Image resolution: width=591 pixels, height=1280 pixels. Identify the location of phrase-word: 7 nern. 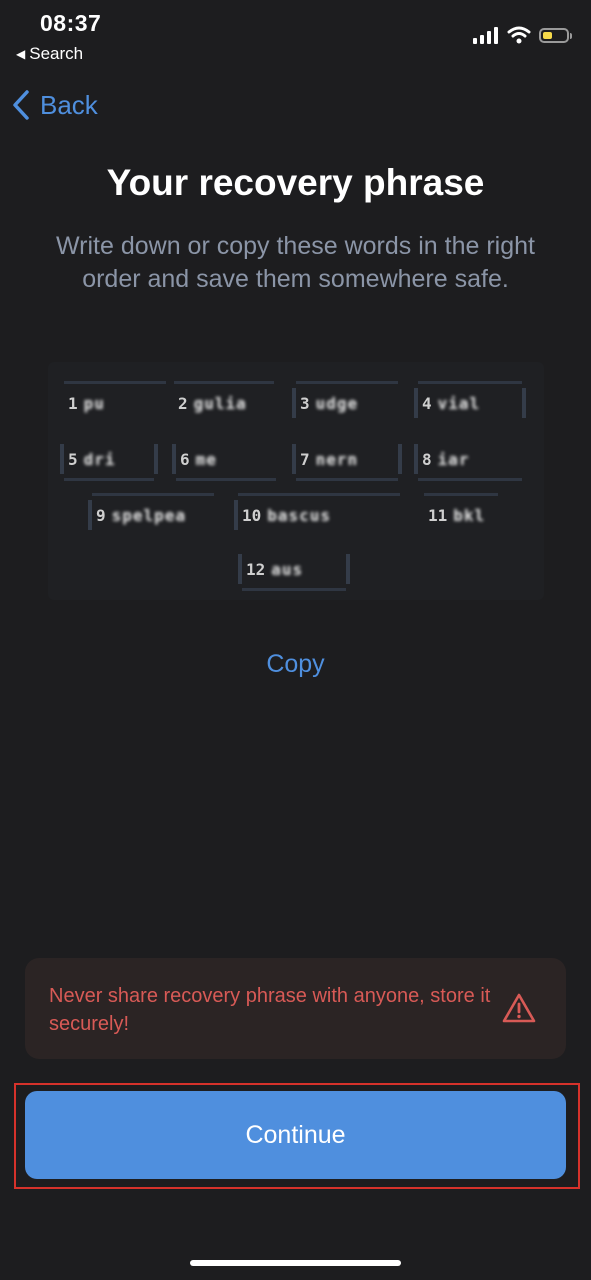
(347, 460).